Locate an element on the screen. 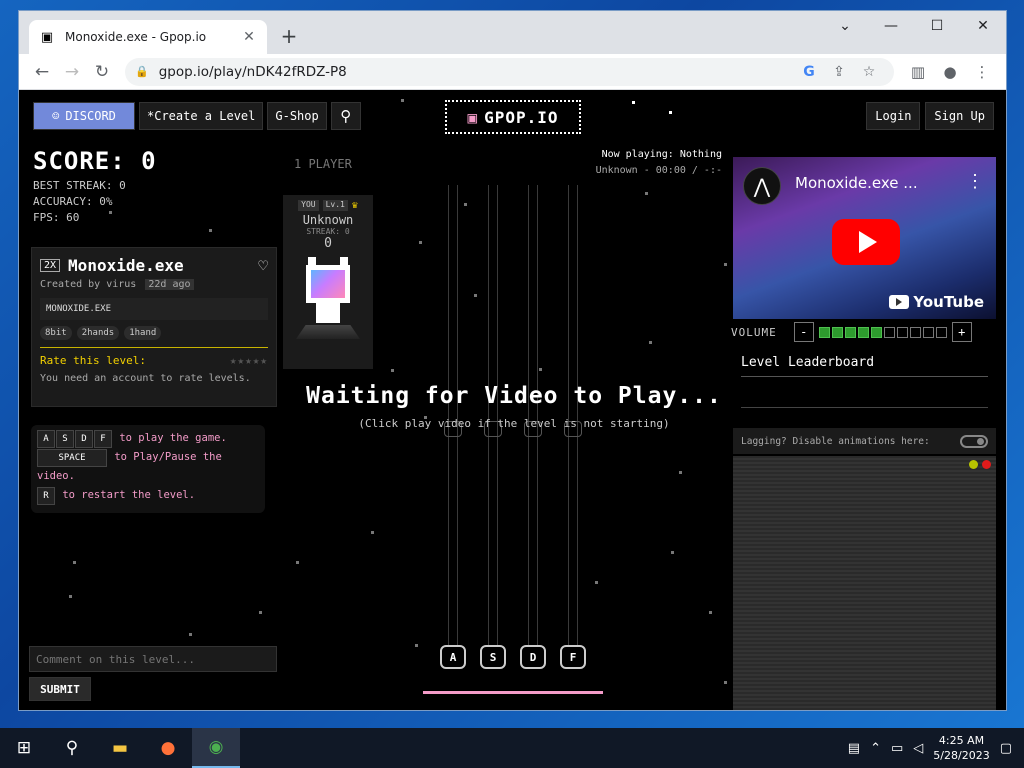 This screenshot has height=768, width=1024. gpop-logo: ▣ GPOP.IO is located at coordinates (513, 117).